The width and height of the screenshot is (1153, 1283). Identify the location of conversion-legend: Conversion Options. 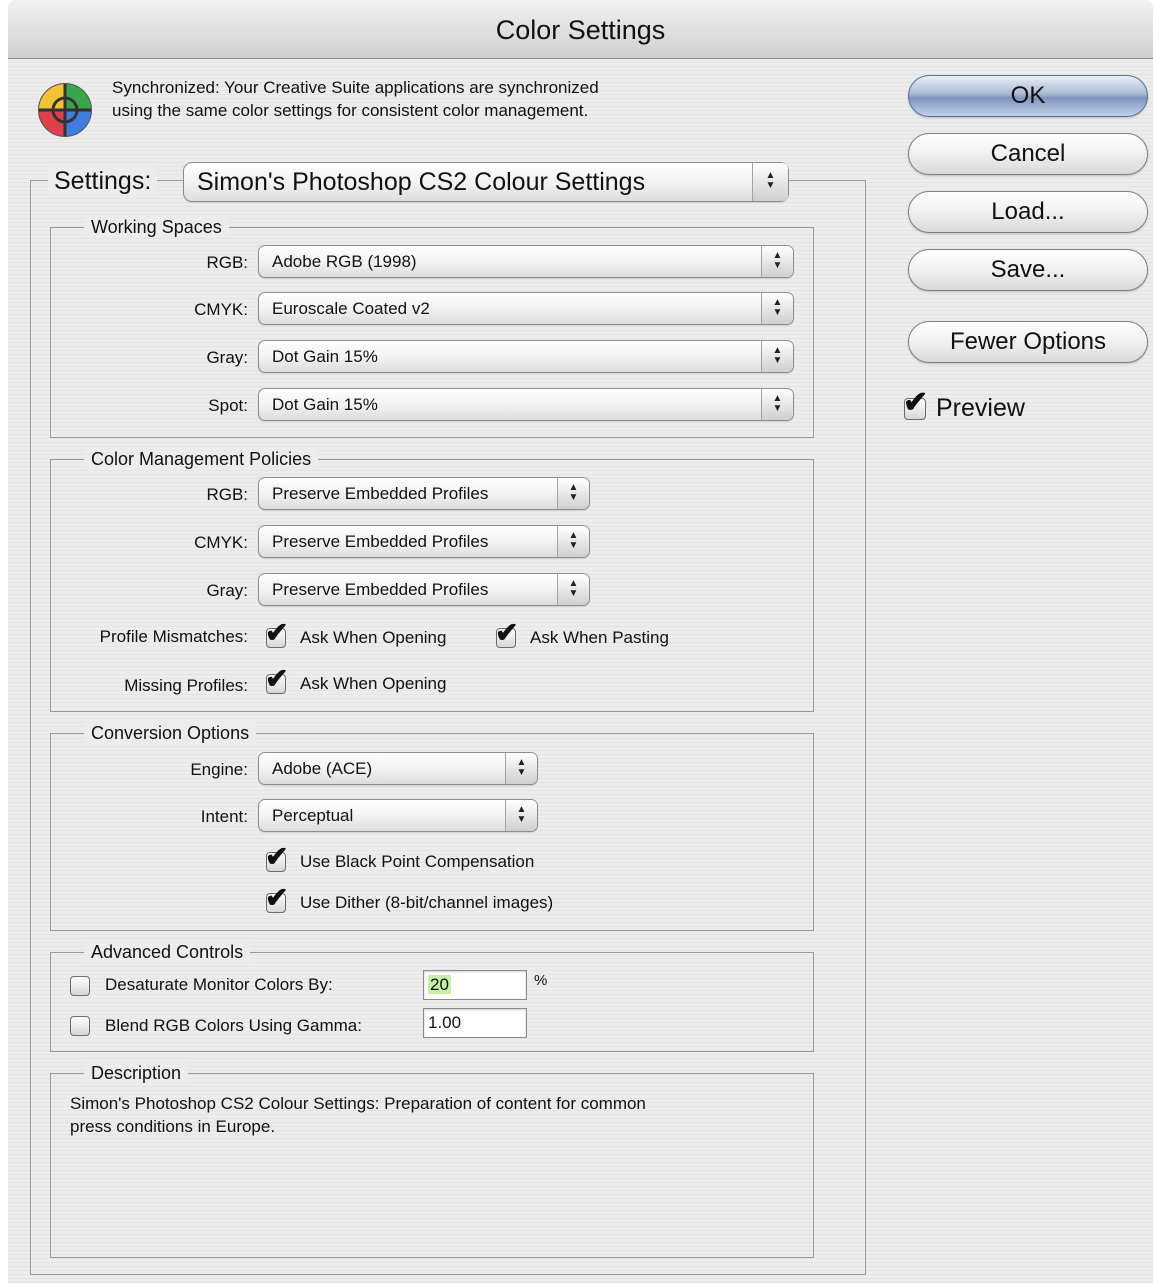
(170, 733).